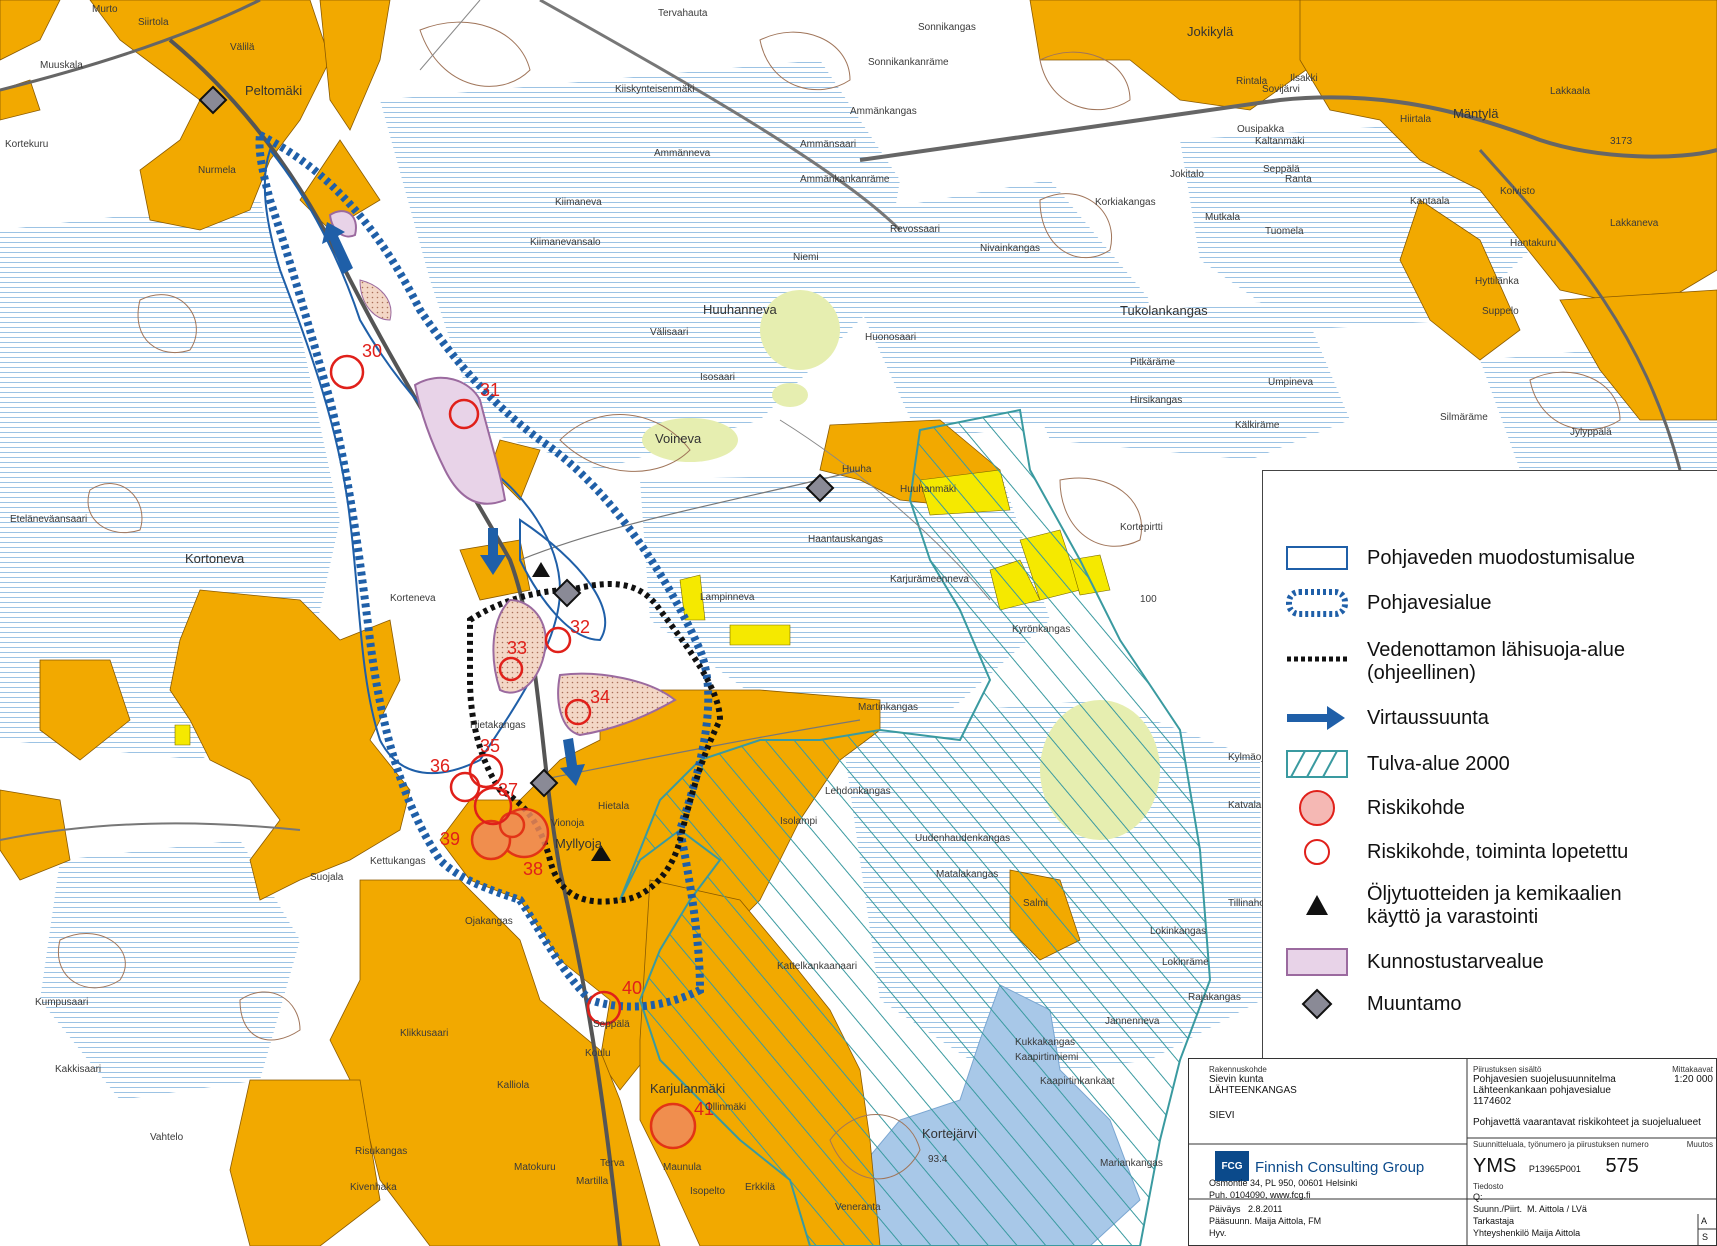 The width and height of the screenshot is (1717, 1246). I want to click on place-label: Ammänneva, so click(682, 153).